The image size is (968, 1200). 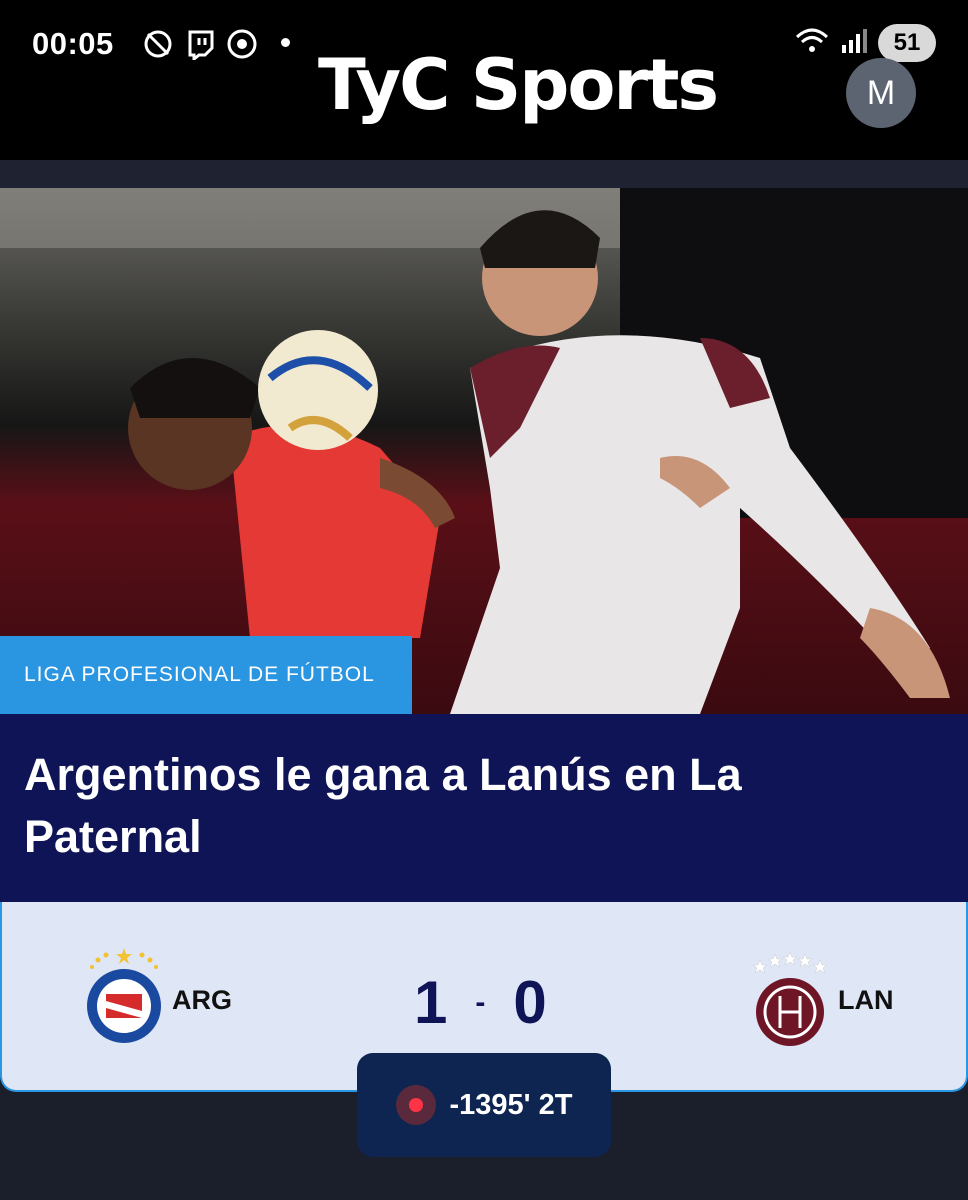 What do you see at coordinates (415, 1105) in the screenshot?
I see `live-indicator-icon` at bounding box center [415, 1105].